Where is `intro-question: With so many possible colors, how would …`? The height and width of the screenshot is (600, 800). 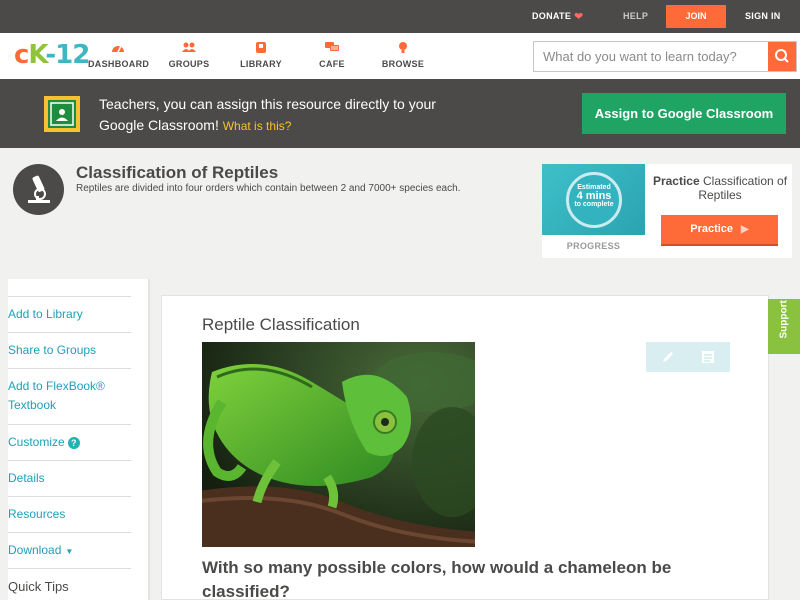 intro-question: With so many possible colors, how would … is located at coordinates (437, 579).